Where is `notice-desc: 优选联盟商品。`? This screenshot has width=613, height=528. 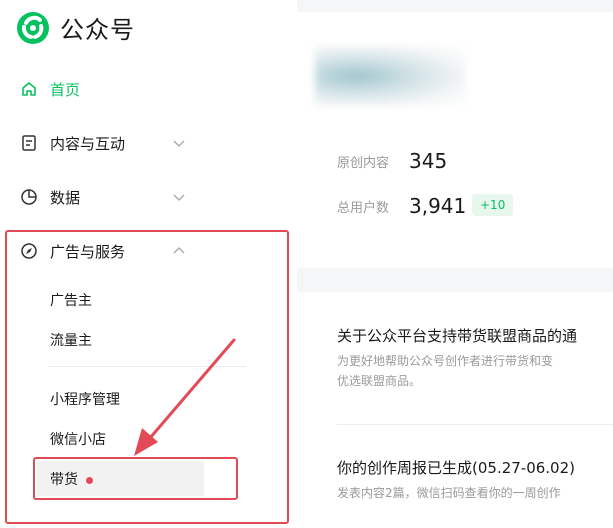 notice-desc: 优选联盟商品。 is located at coordinates (379, 381).